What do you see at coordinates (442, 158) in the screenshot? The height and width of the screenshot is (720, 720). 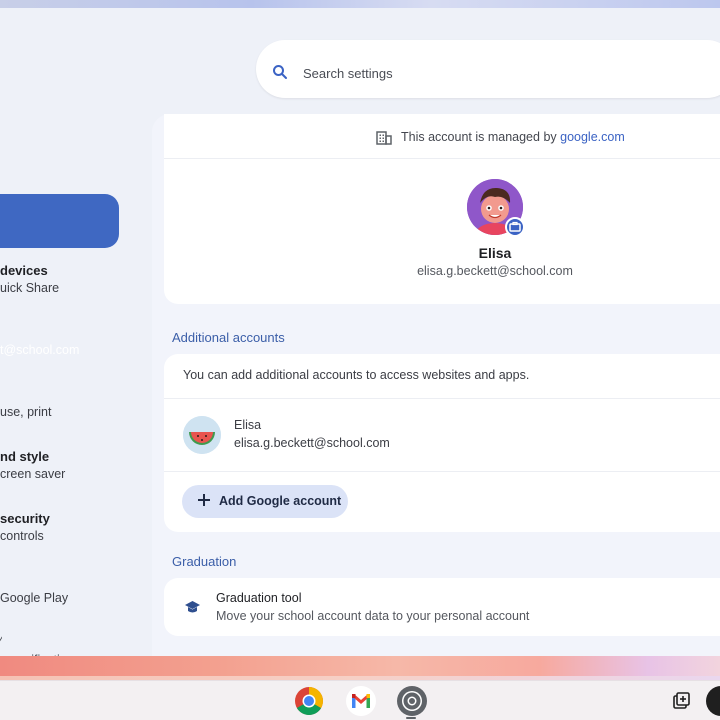 I see `managed-divider` at bounding box center [442, 158].